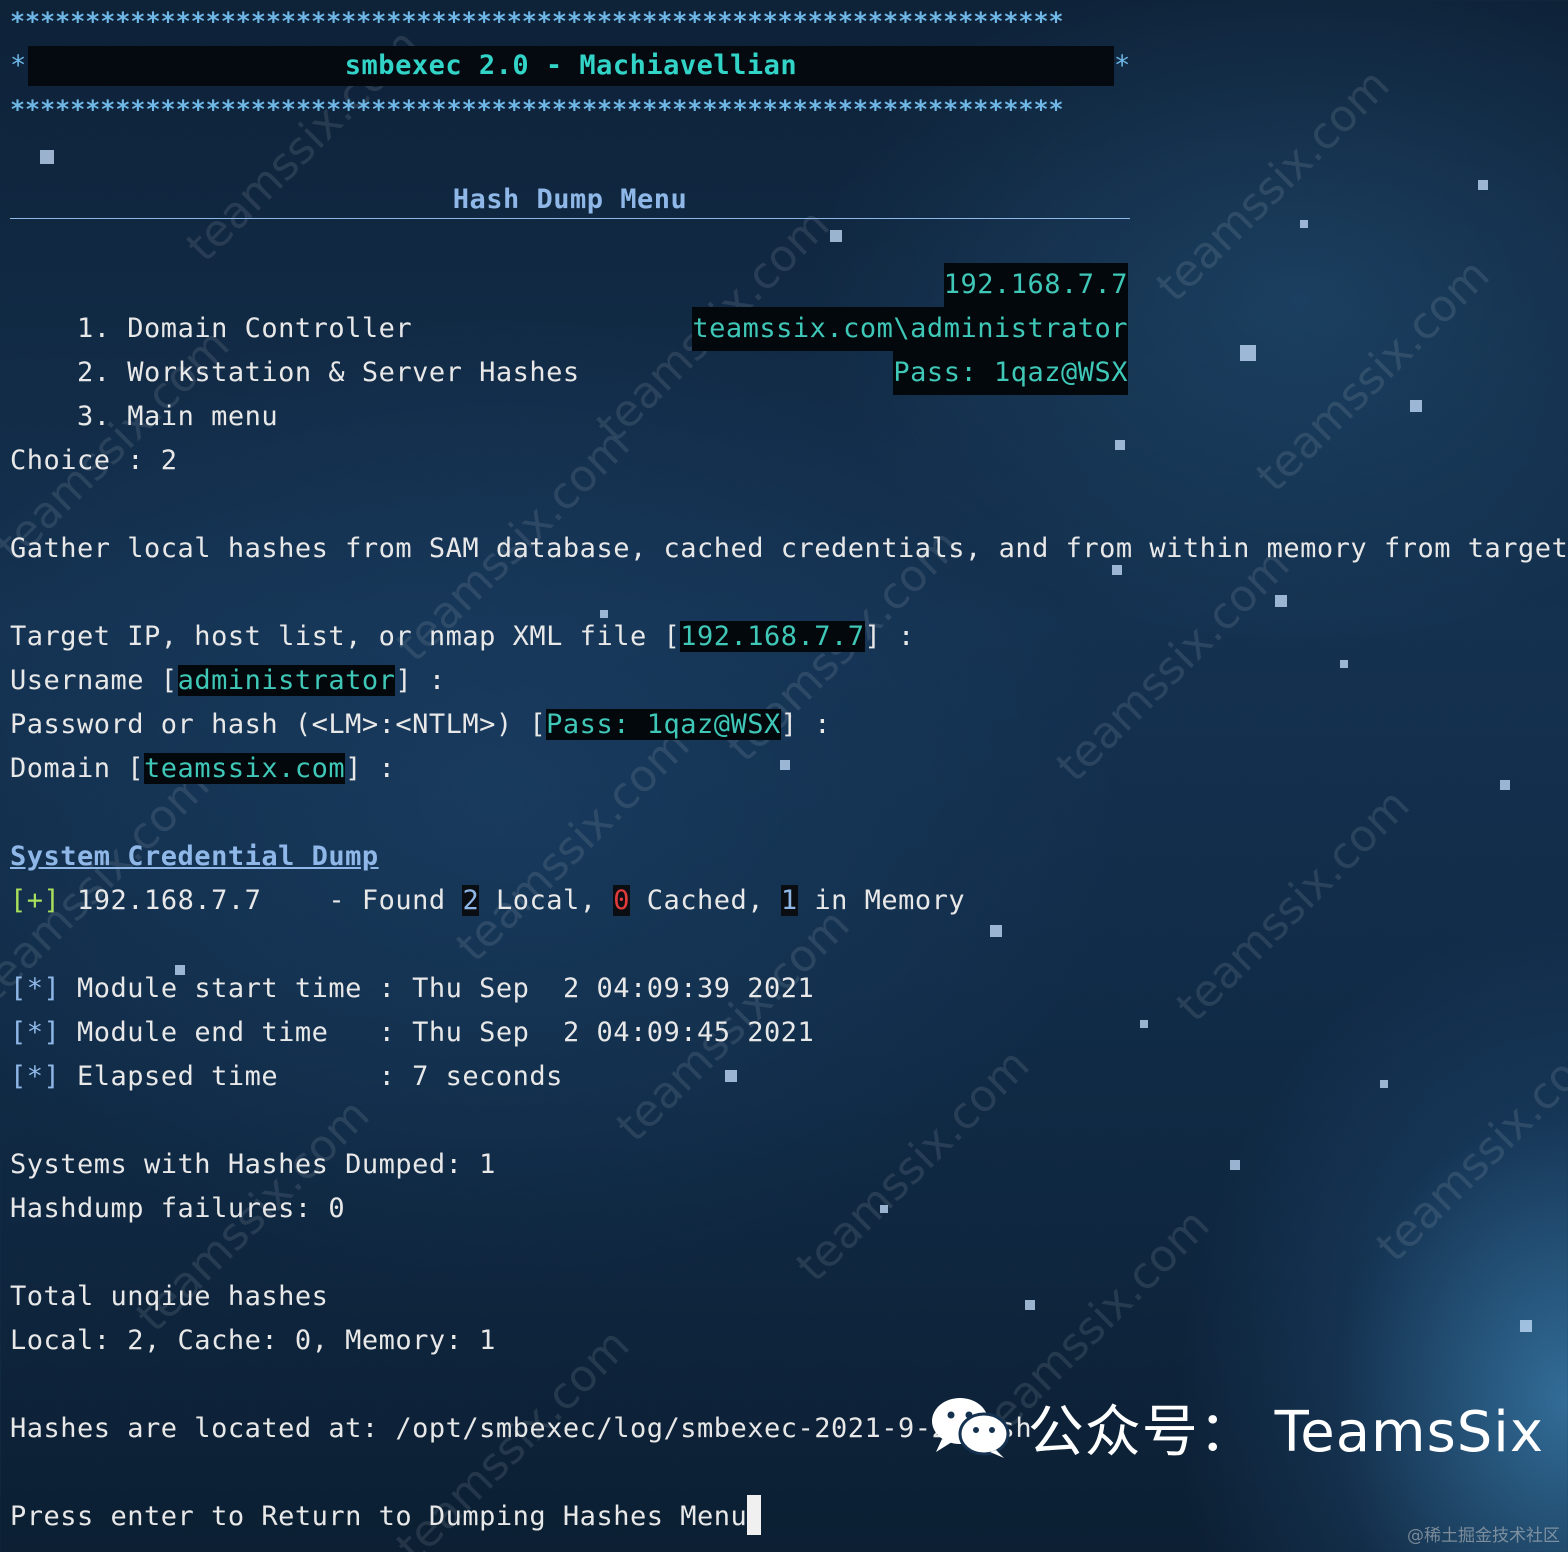 This screenshot has height=1552, width=1568. Describe the element at coordinates (169, 1296) in the screenshot. I see `total-hashes-title: Total unqiue hashes` at that location.